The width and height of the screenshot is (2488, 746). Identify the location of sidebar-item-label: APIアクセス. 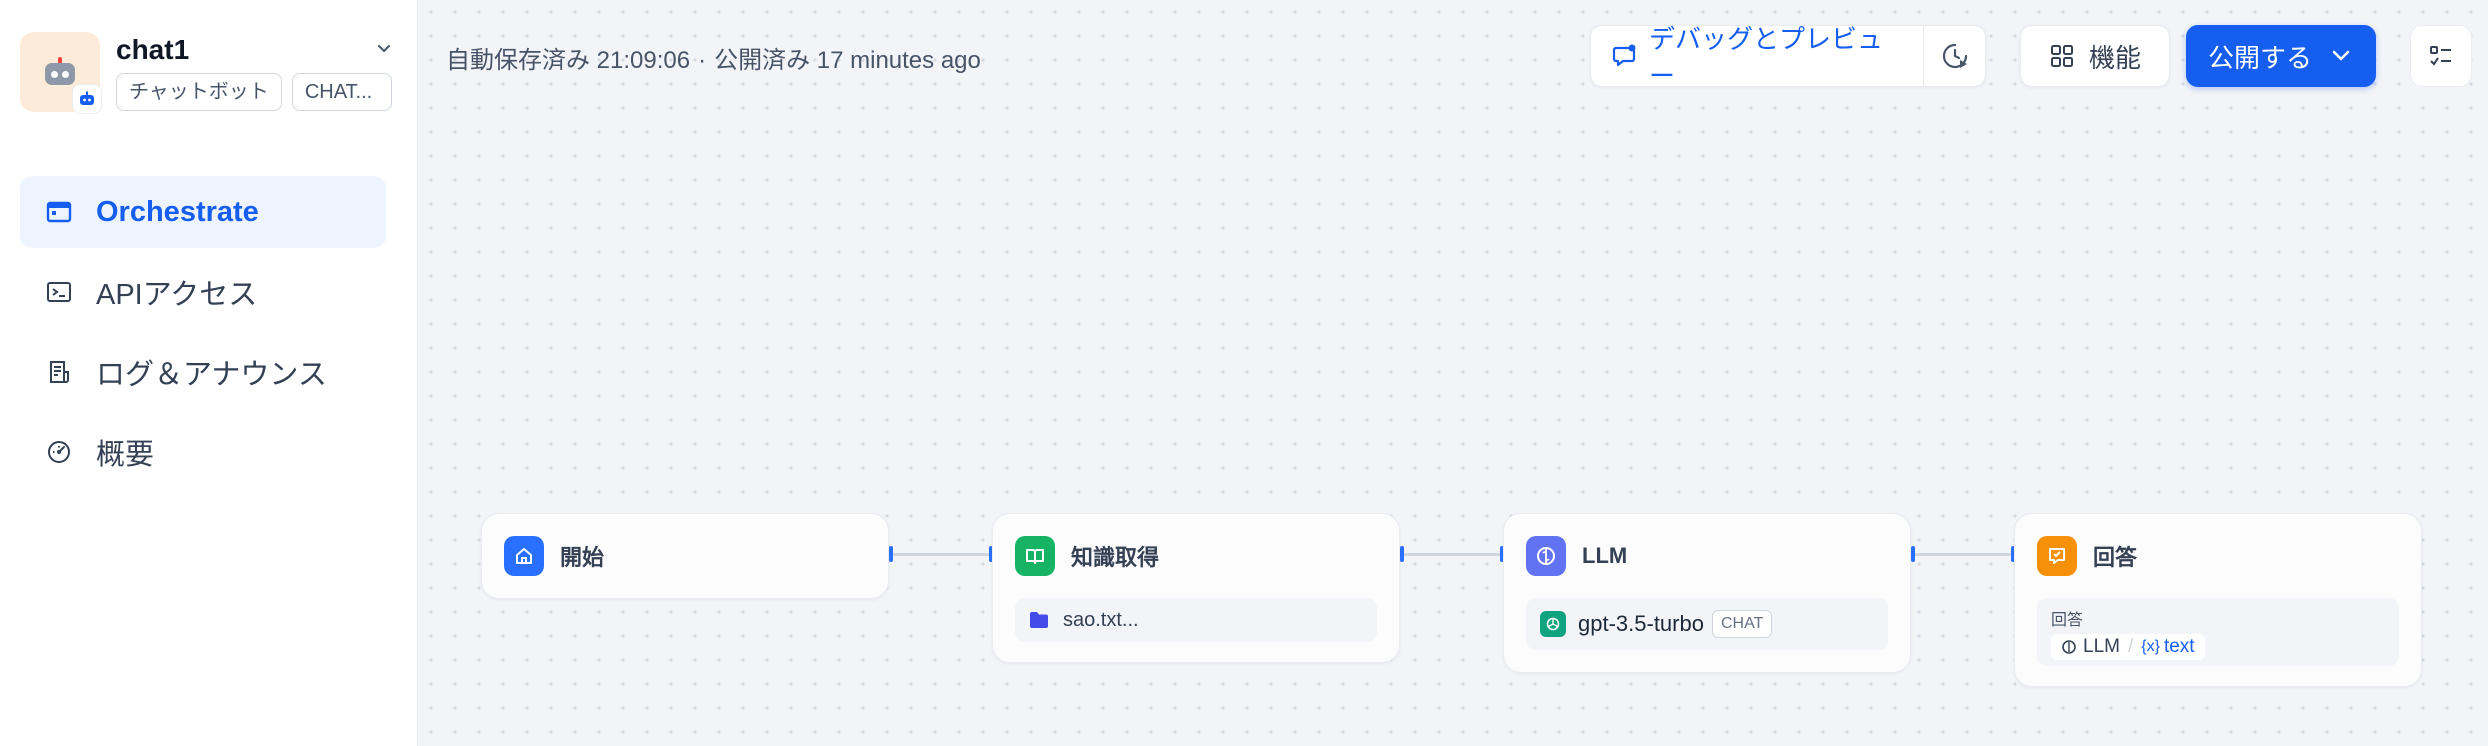
(177, 295).